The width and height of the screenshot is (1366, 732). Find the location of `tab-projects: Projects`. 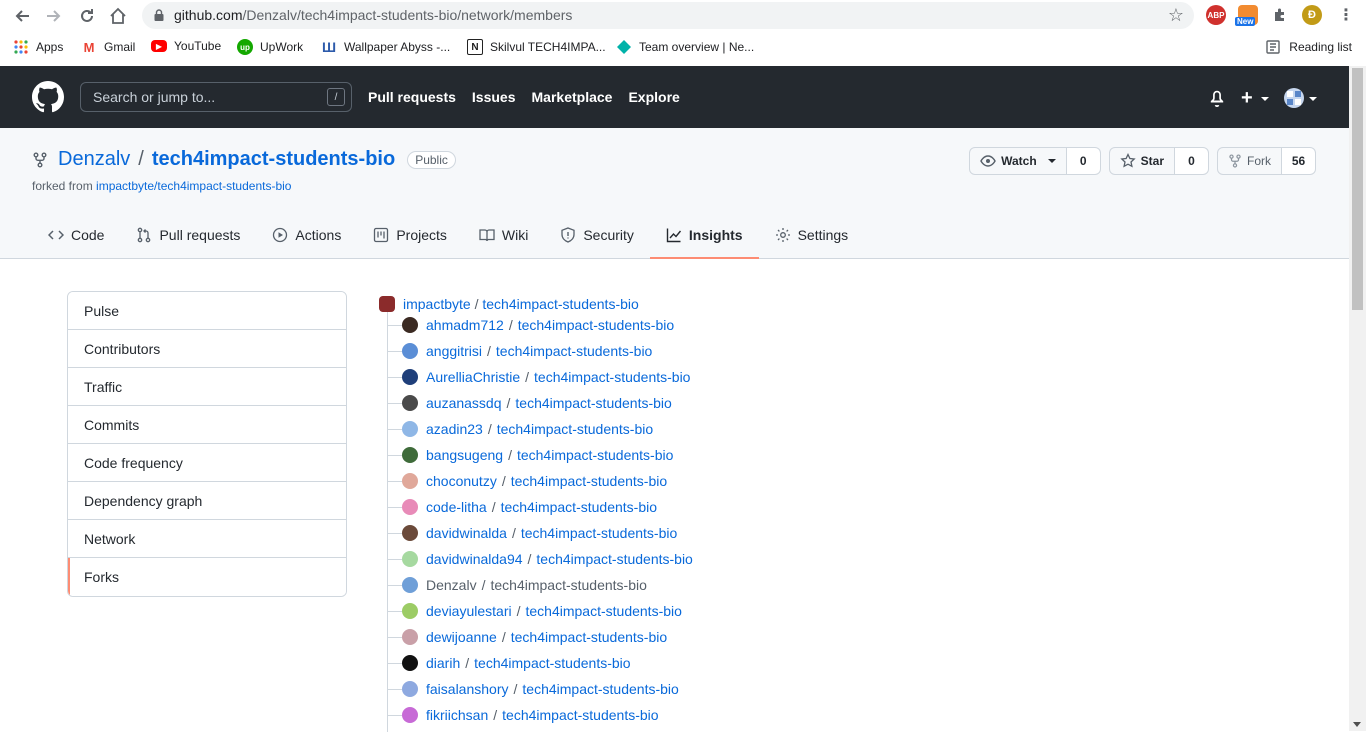

tab-projects: Projects is located at coordinates (410, 235).